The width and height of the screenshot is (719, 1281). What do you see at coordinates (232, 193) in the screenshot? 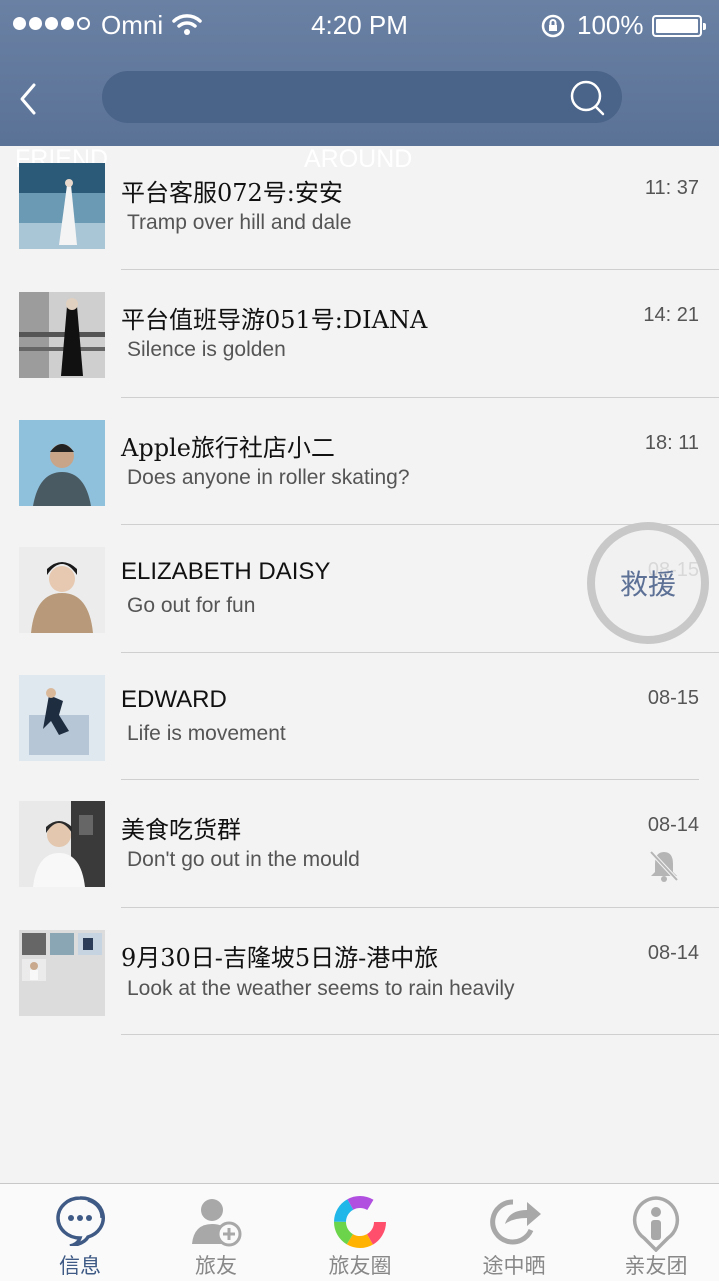
I see `chat-name: 平台客服072号:安安` at bounding box center [232, 193].